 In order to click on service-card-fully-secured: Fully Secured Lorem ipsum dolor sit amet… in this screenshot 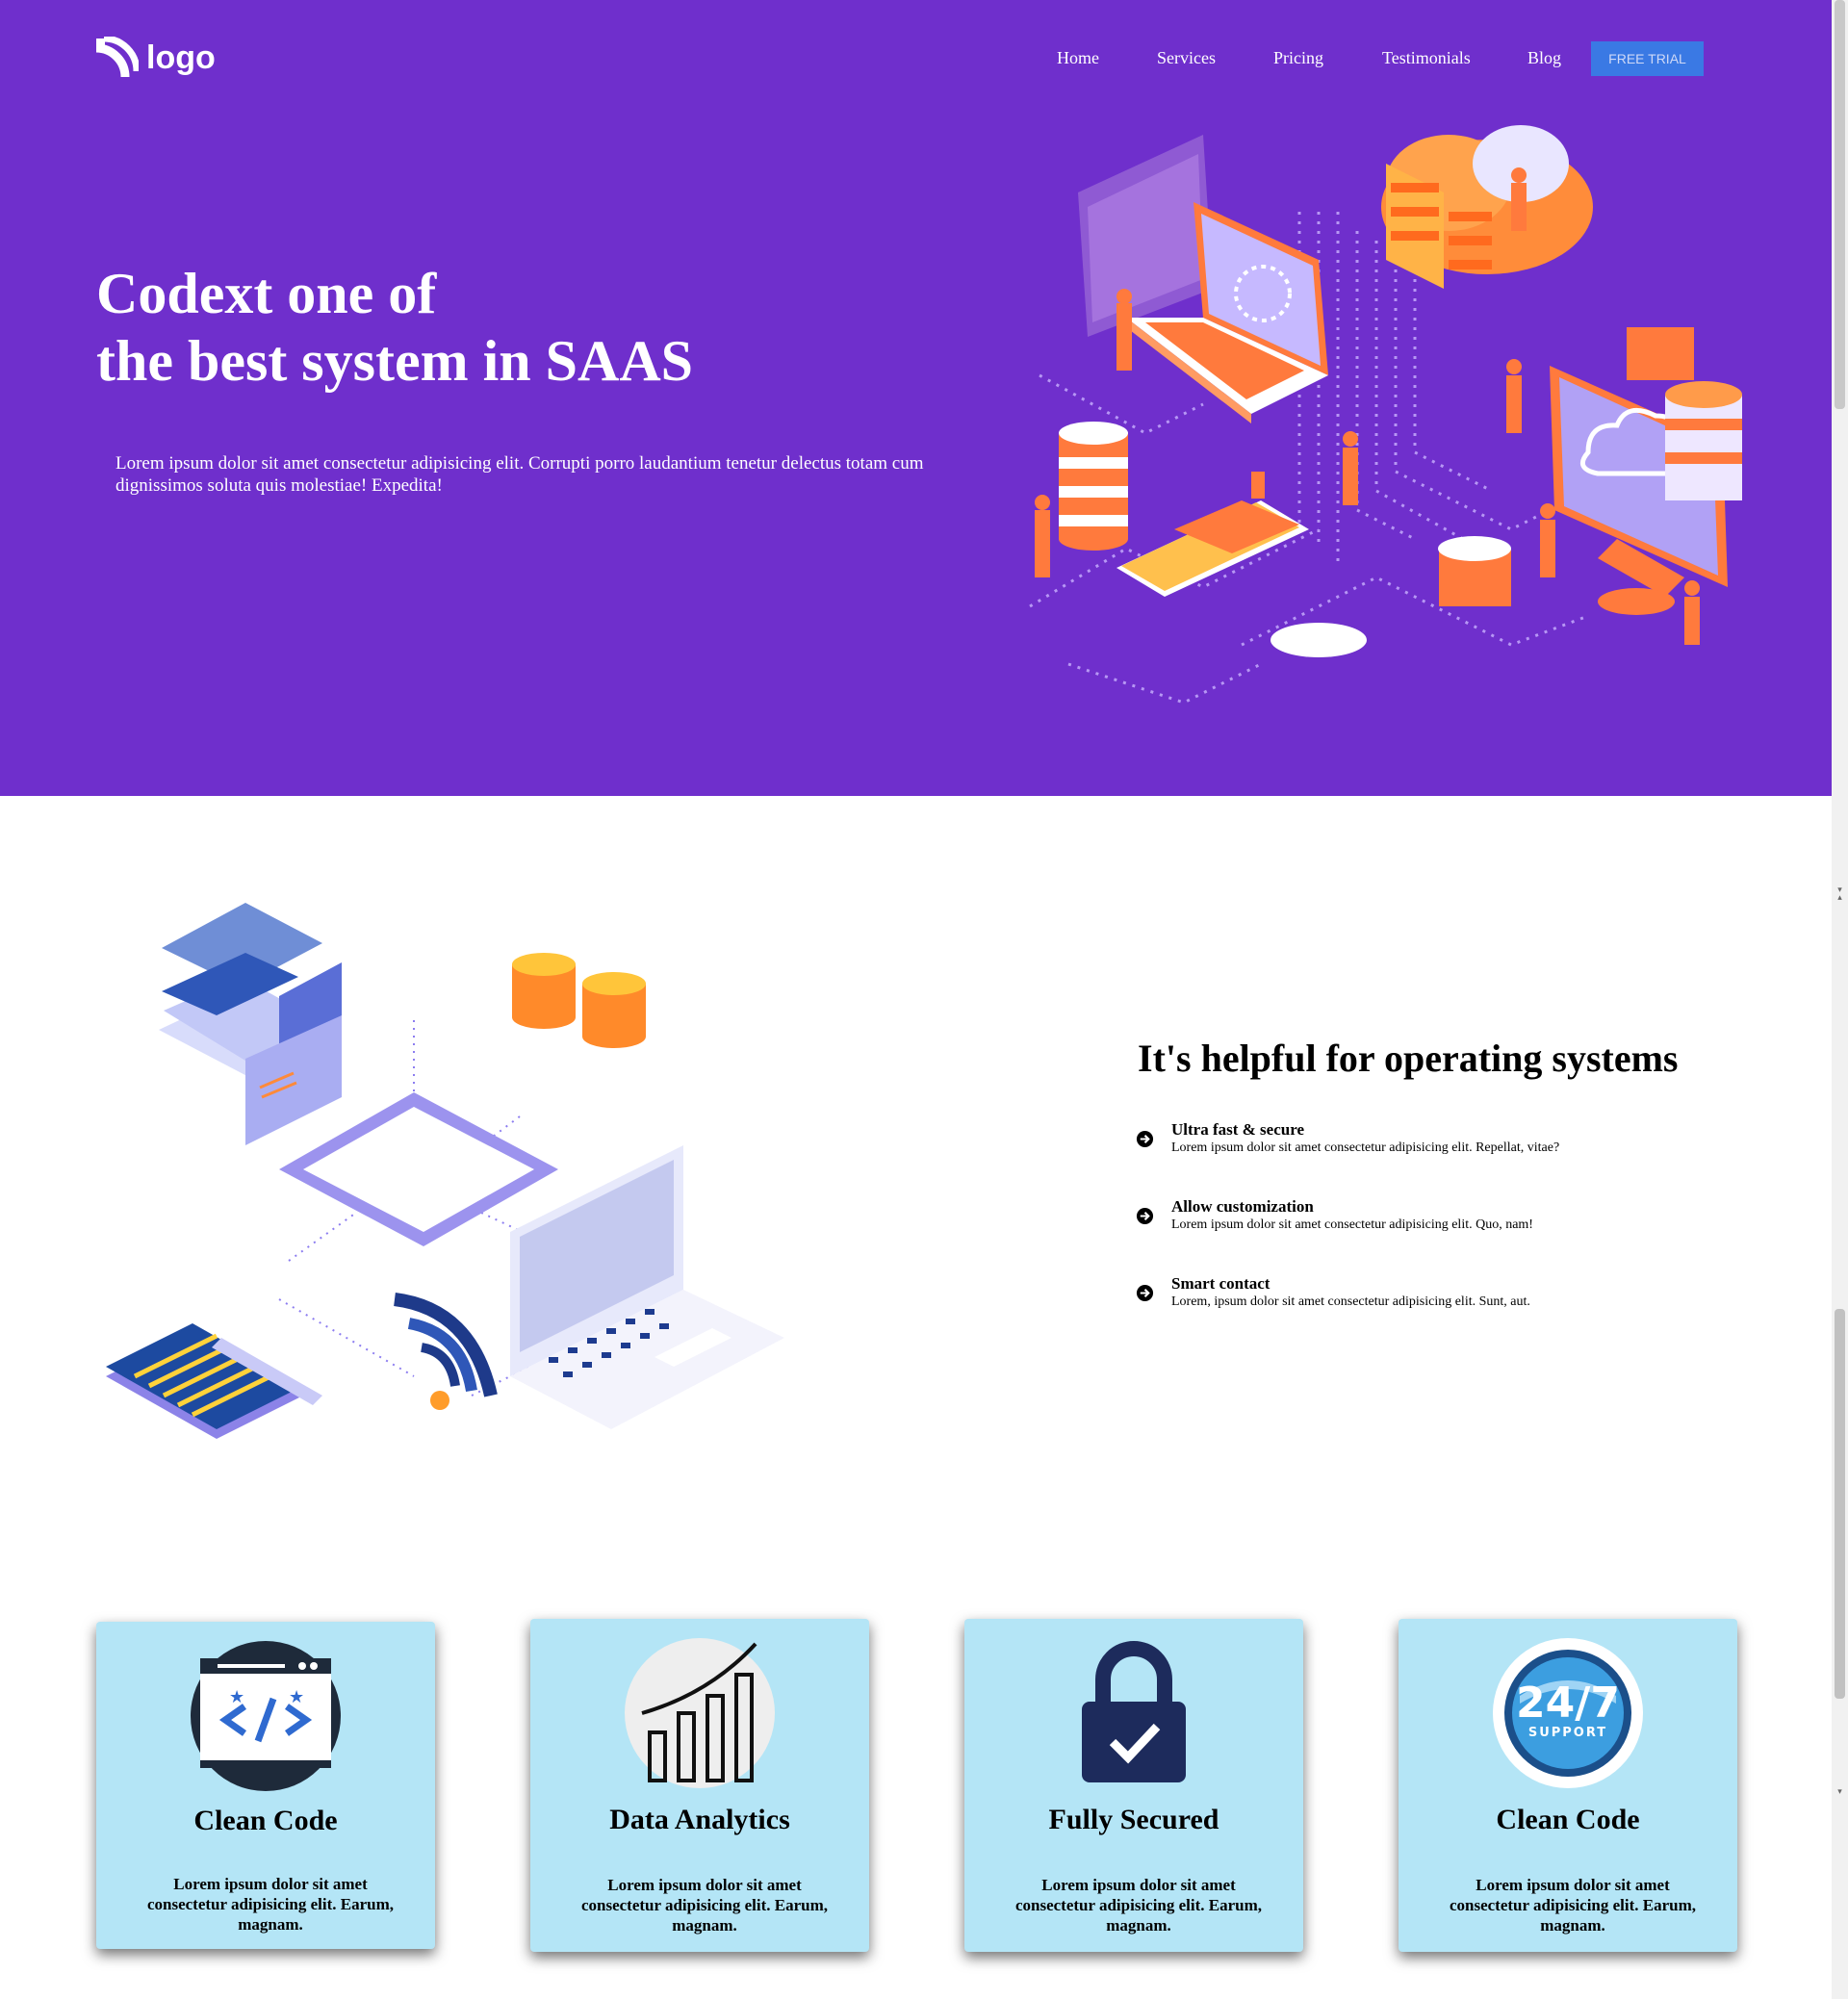, I will do `click(1133, 1785)`.